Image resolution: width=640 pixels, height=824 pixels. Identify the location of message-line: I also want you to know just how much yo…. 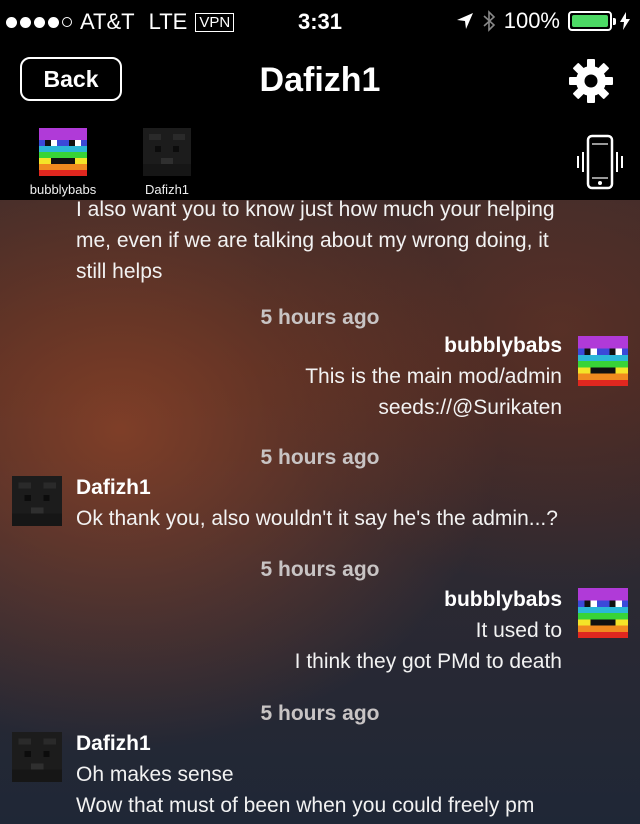
(315, 210).